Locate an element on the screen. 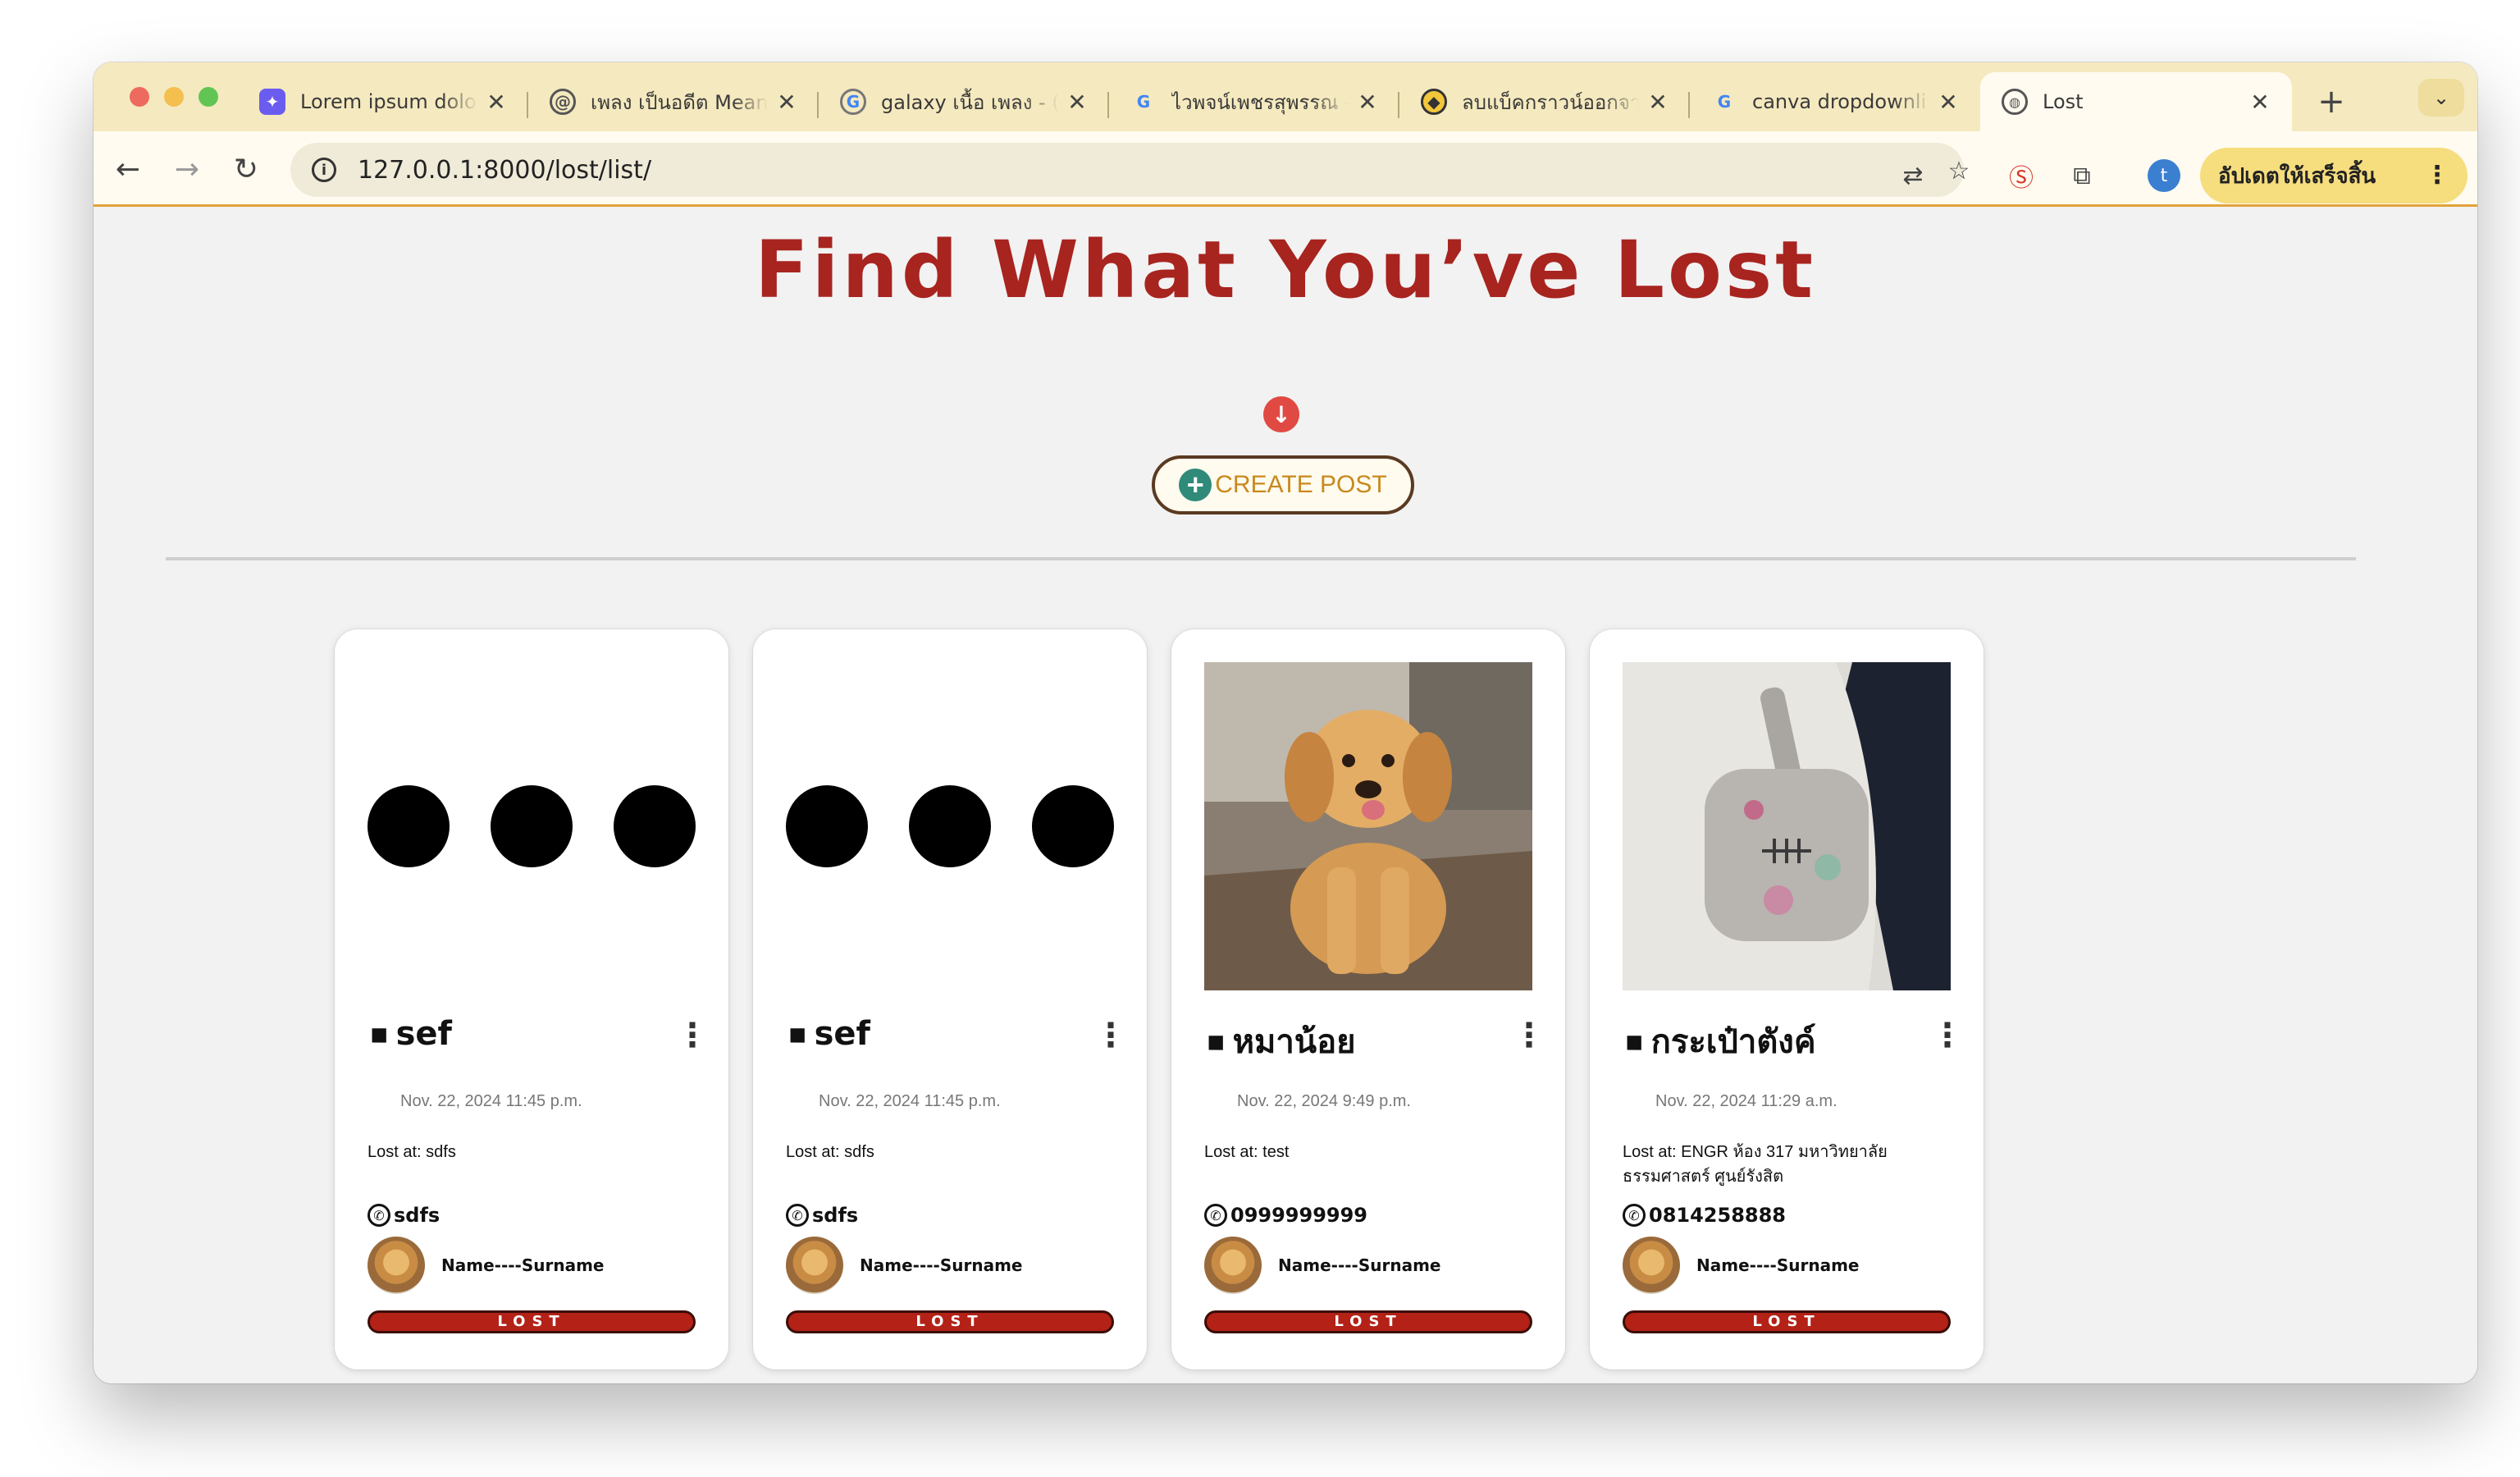  reload-button: ↻ is located at coordinates (246, 169).